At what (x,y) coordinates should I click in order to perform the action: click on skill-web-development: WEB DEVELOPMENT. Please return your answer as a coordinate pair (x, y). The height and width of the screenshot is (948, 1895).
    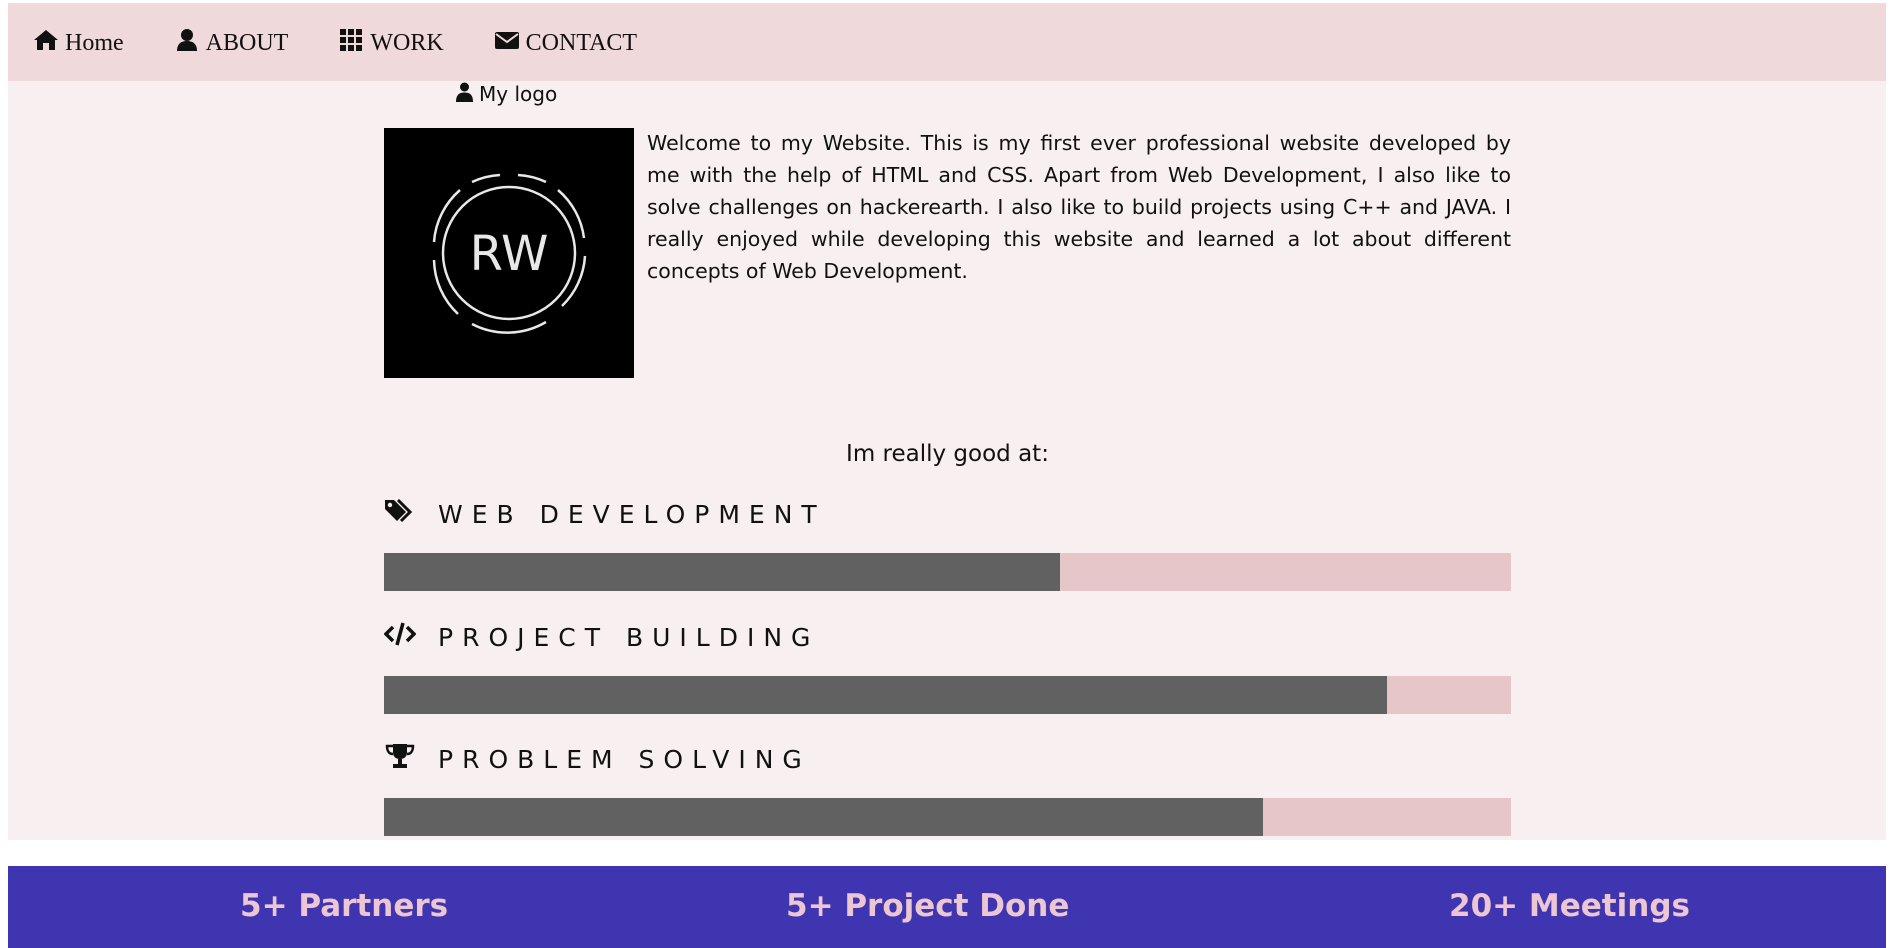
    Looking at the image, I should click on (947, 542).